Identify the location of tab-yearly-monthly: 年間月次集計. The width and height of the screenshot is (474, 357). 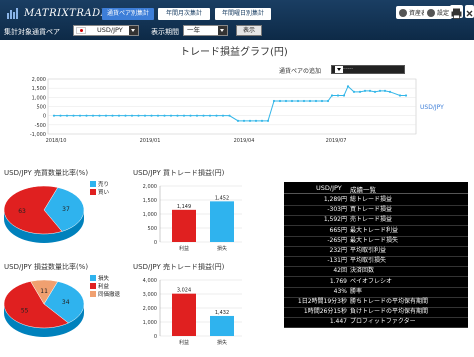
(184, 14).